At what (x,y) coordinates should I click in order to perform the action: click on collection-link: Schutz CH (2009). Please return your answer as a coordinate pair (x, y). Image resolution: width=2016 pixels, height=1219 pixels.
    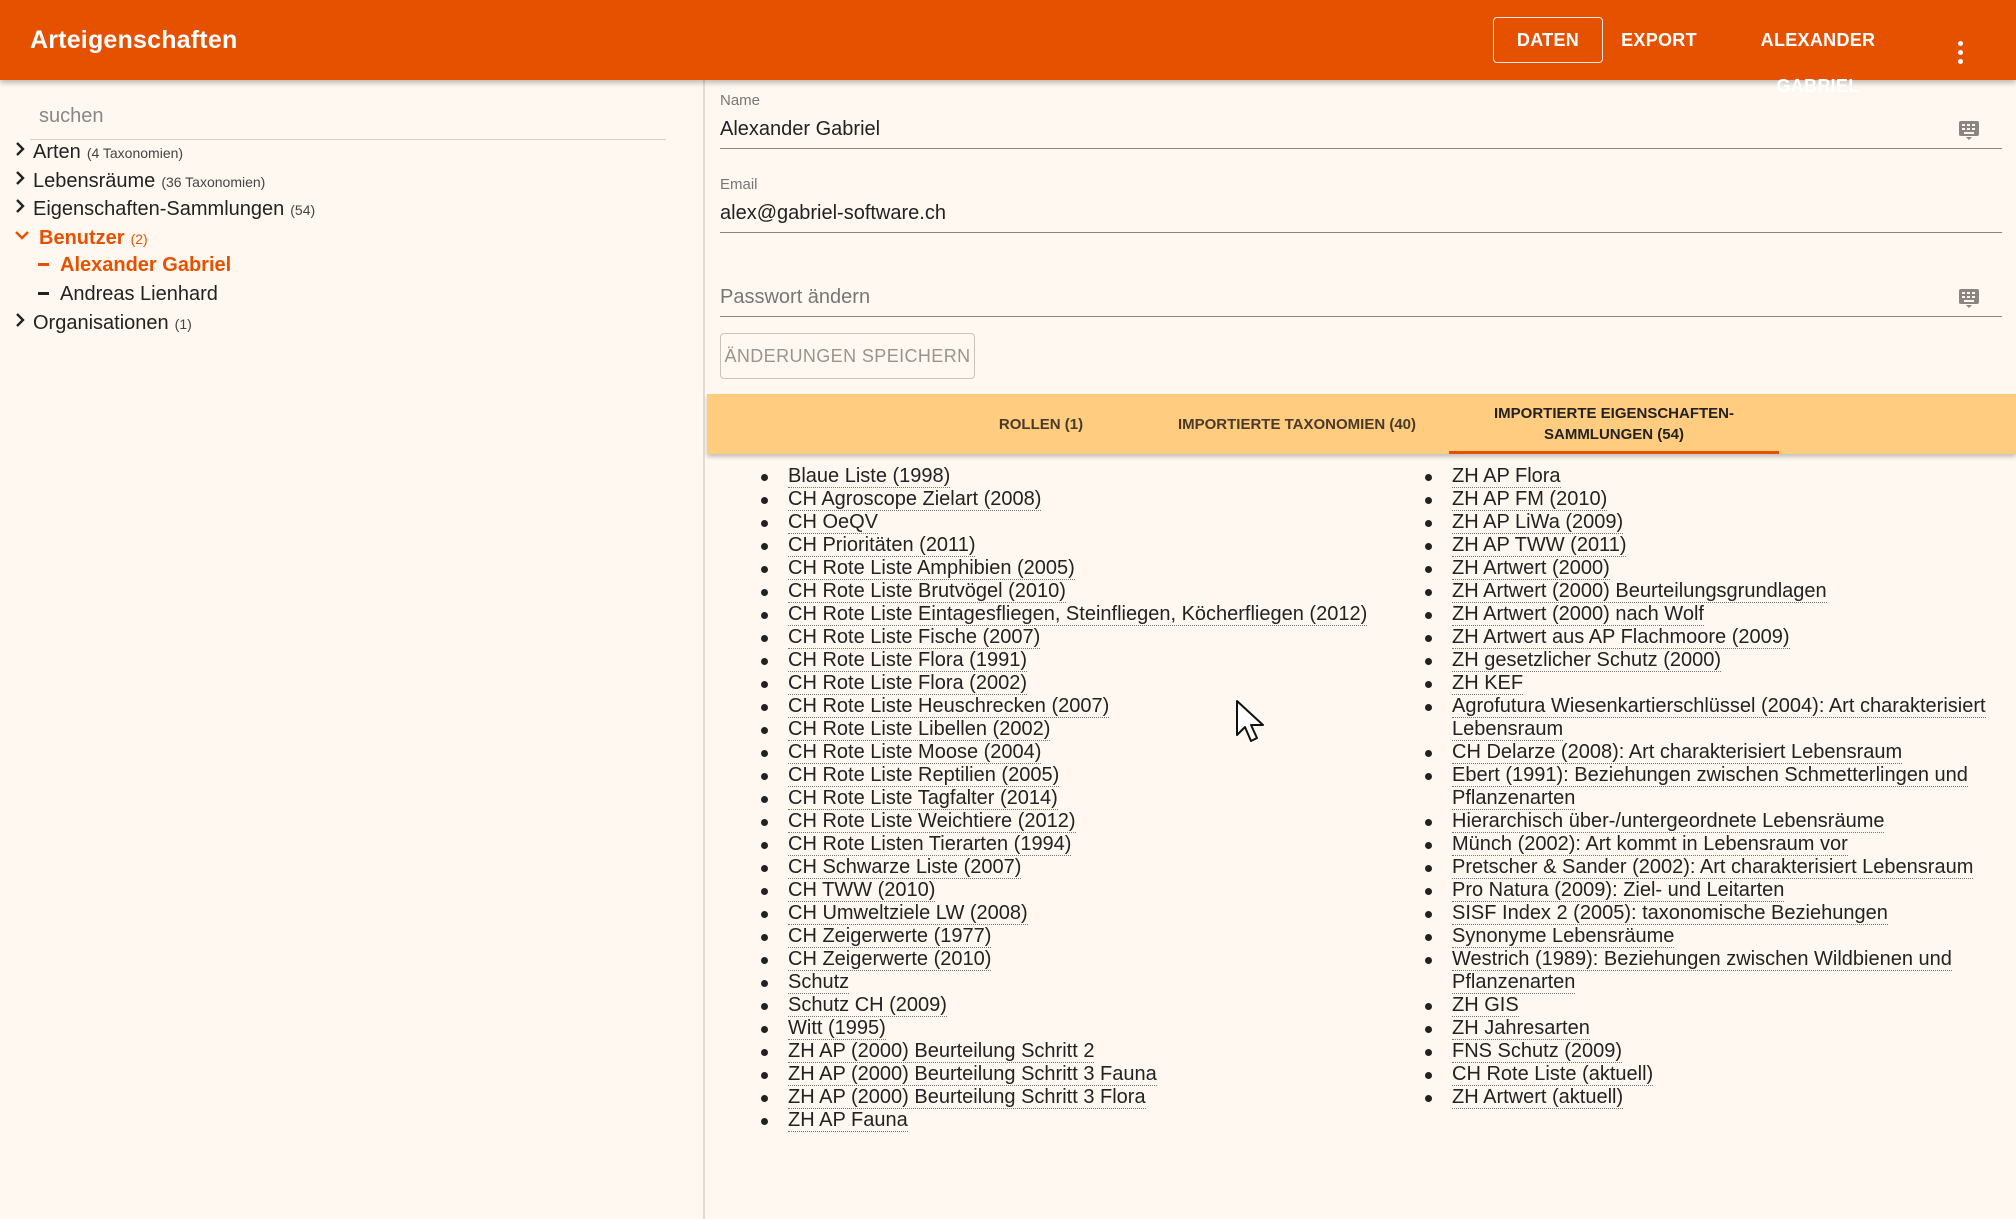
    Looking at the image, I should click on (867, 1005).